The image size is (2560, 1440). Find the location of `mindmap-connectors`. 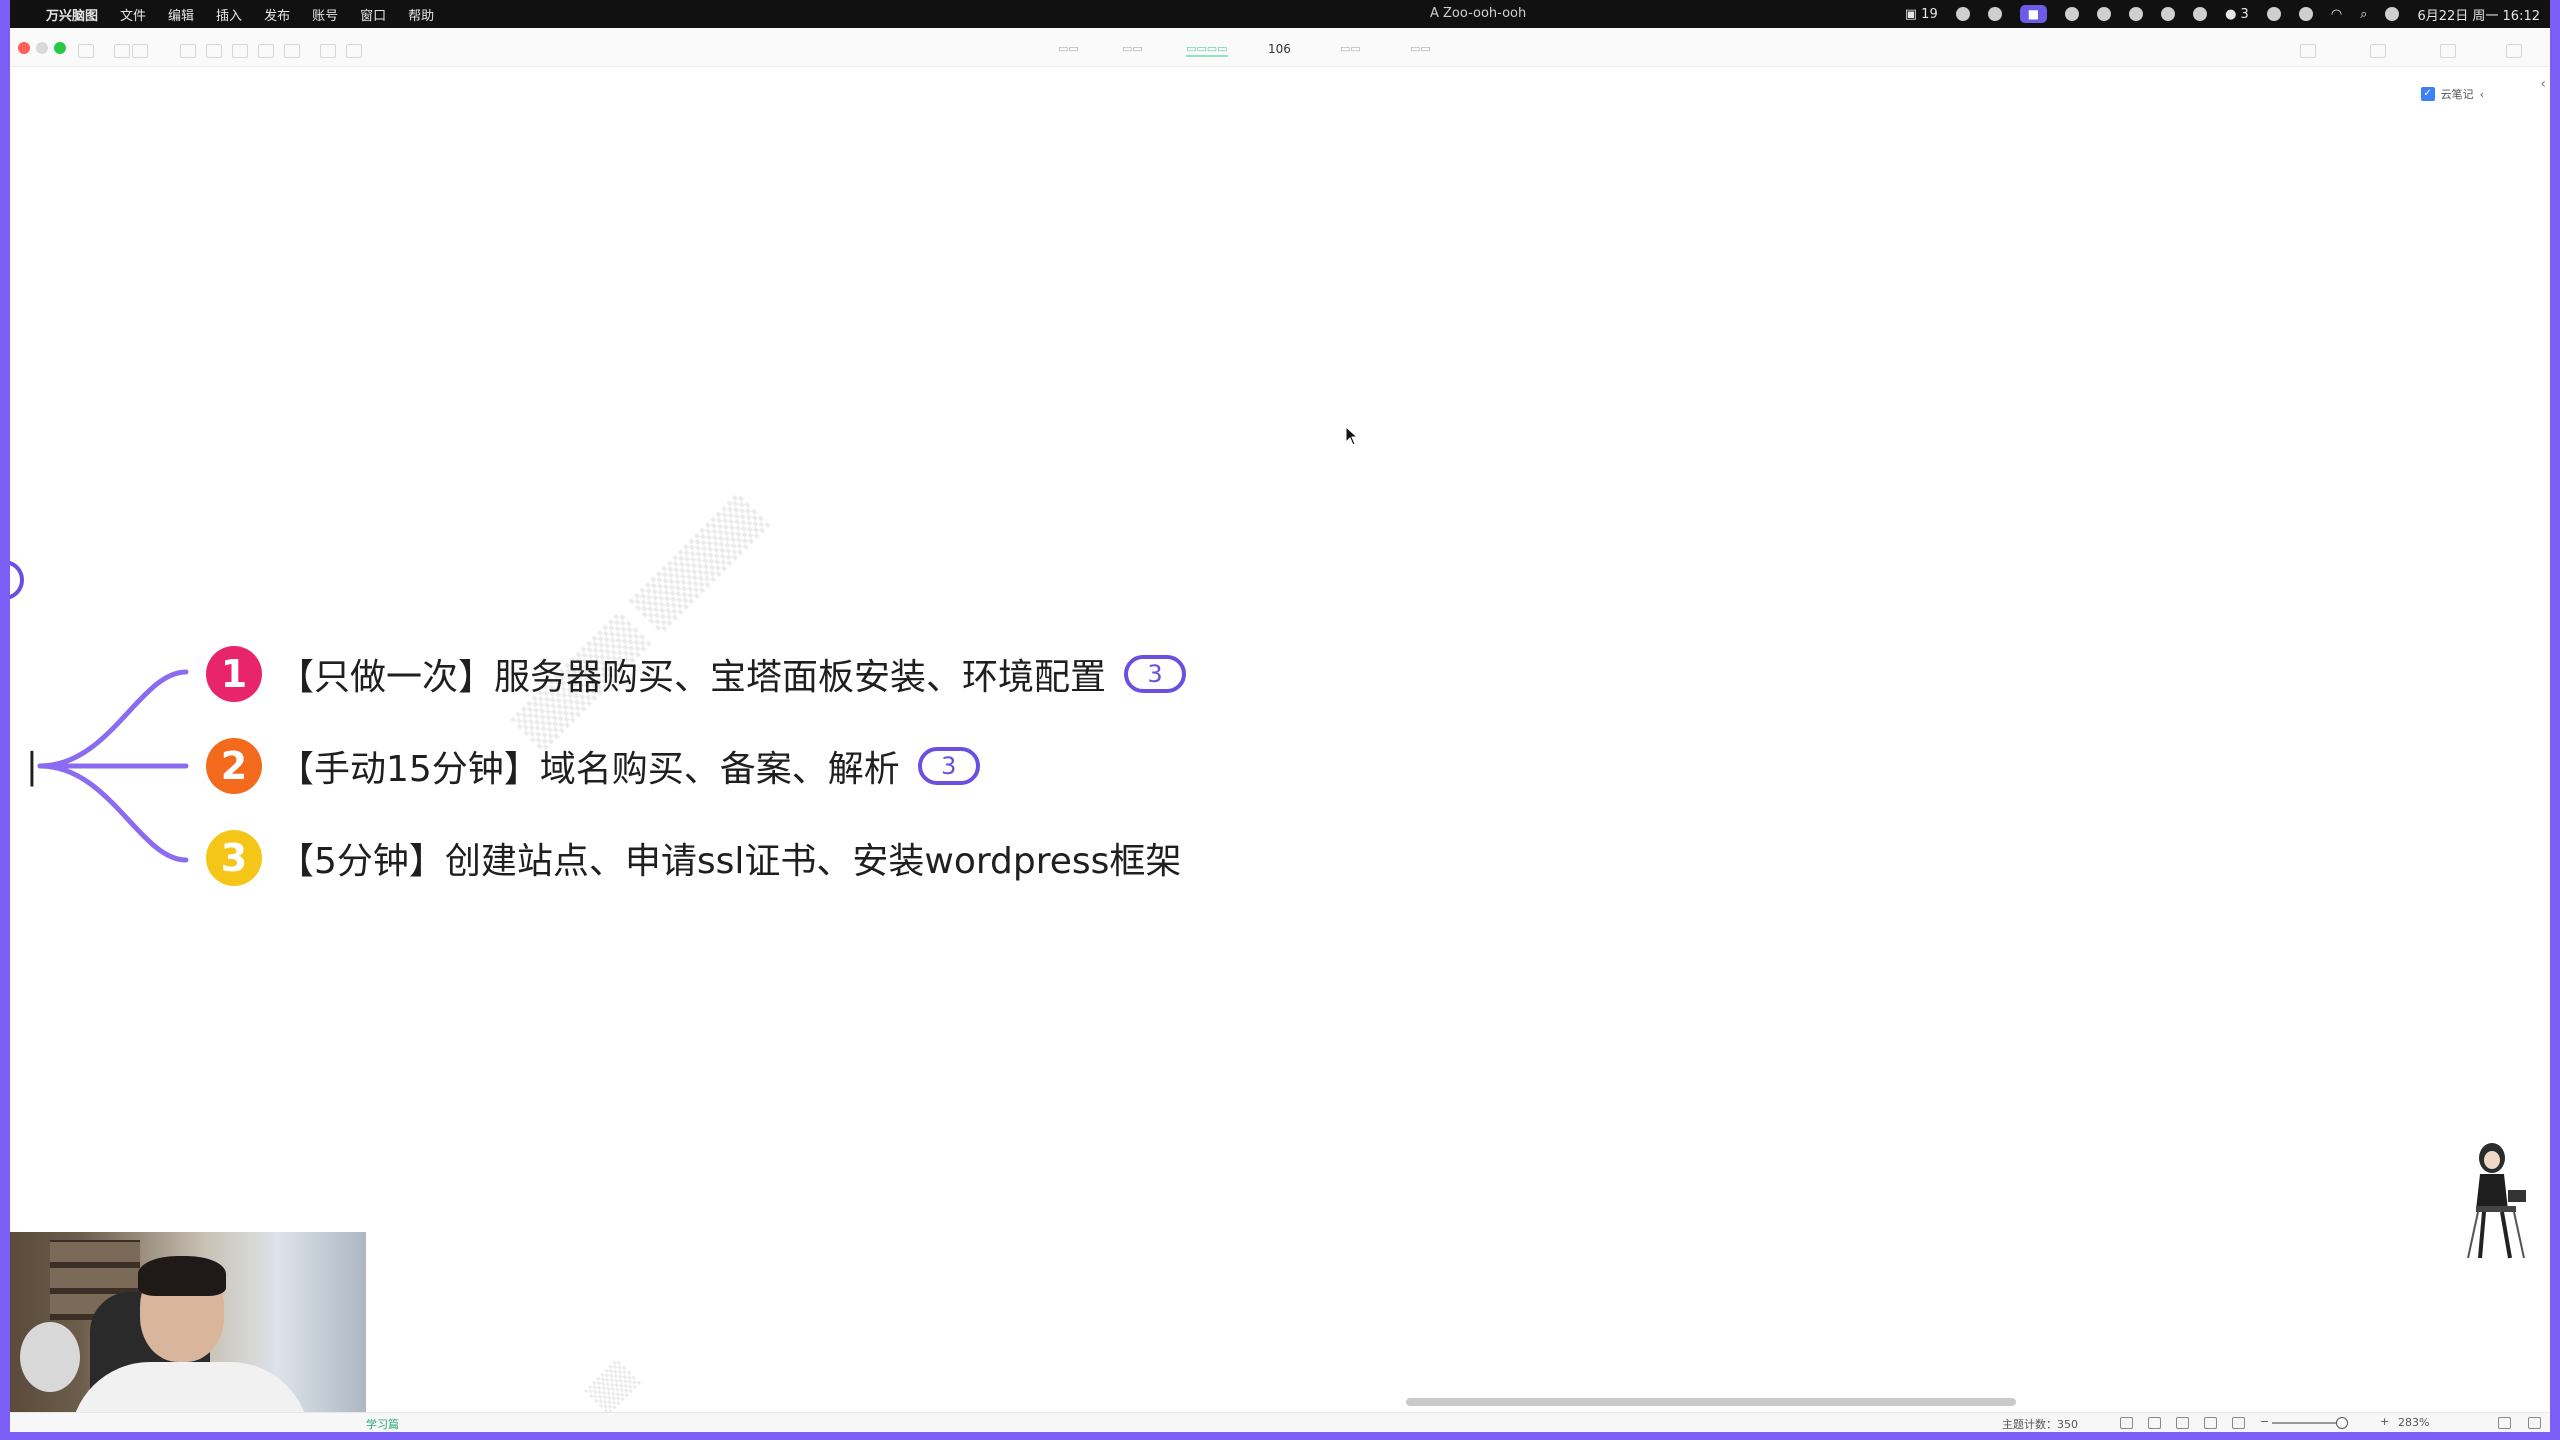

mindmap-connectors is located at coordinates (113, 766).